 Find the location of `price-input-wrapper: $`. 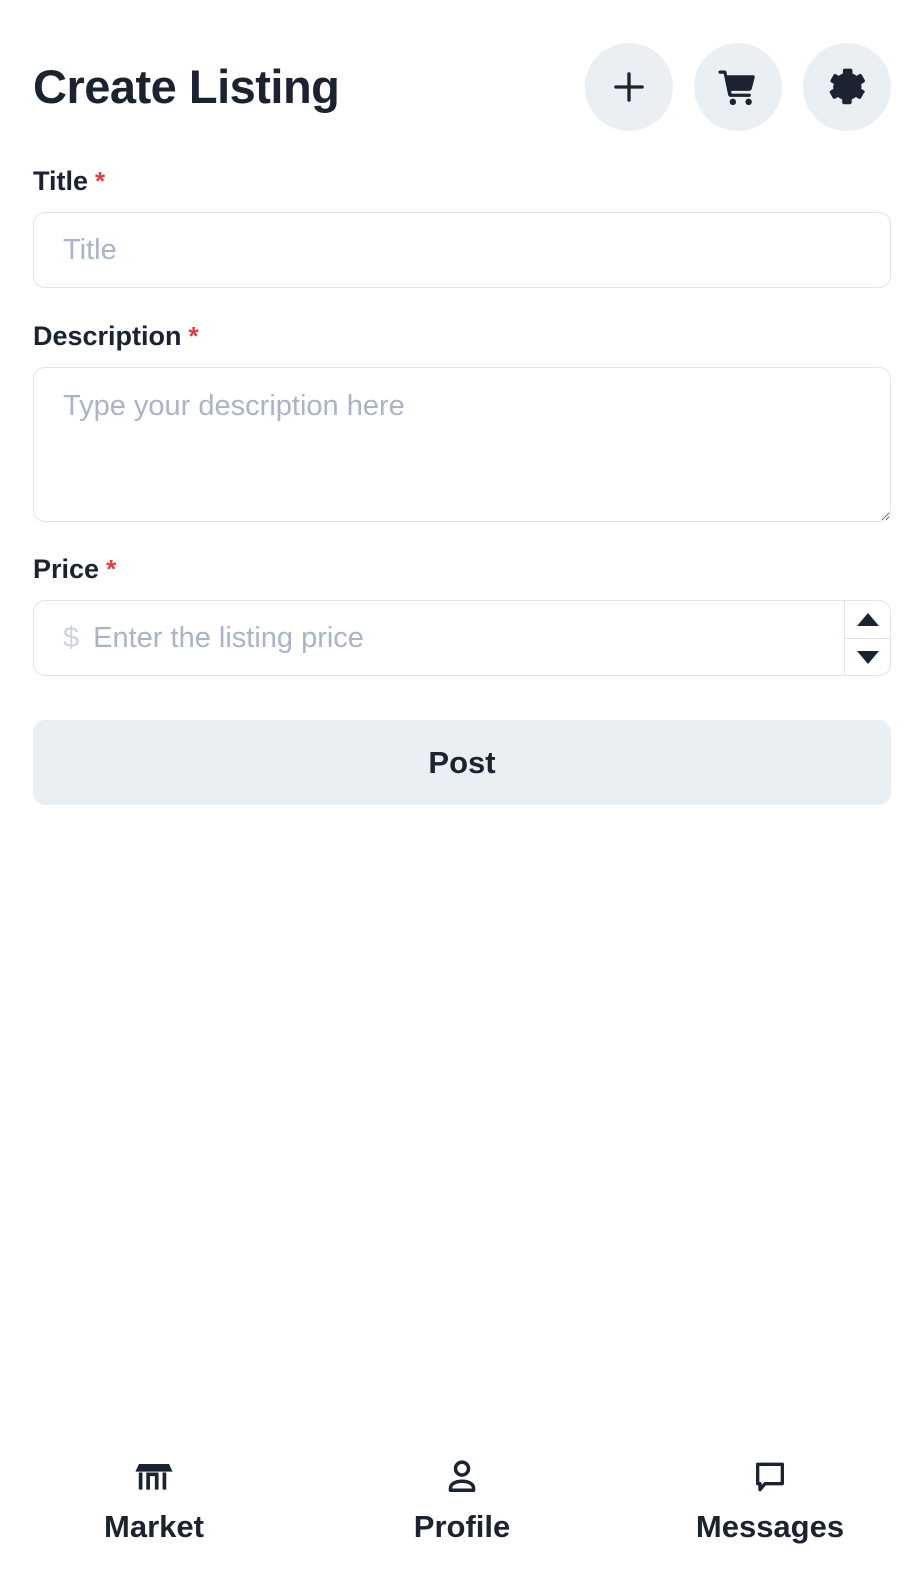

price-input-wrapper: $ is located at coordinates (462, 638).